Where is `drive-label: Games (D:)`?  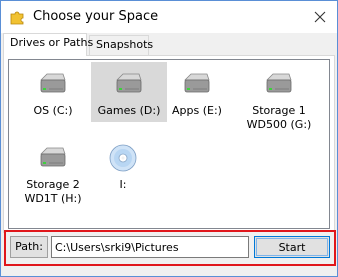 drive-label: Games (D:) is located at coordinates (129, 110).